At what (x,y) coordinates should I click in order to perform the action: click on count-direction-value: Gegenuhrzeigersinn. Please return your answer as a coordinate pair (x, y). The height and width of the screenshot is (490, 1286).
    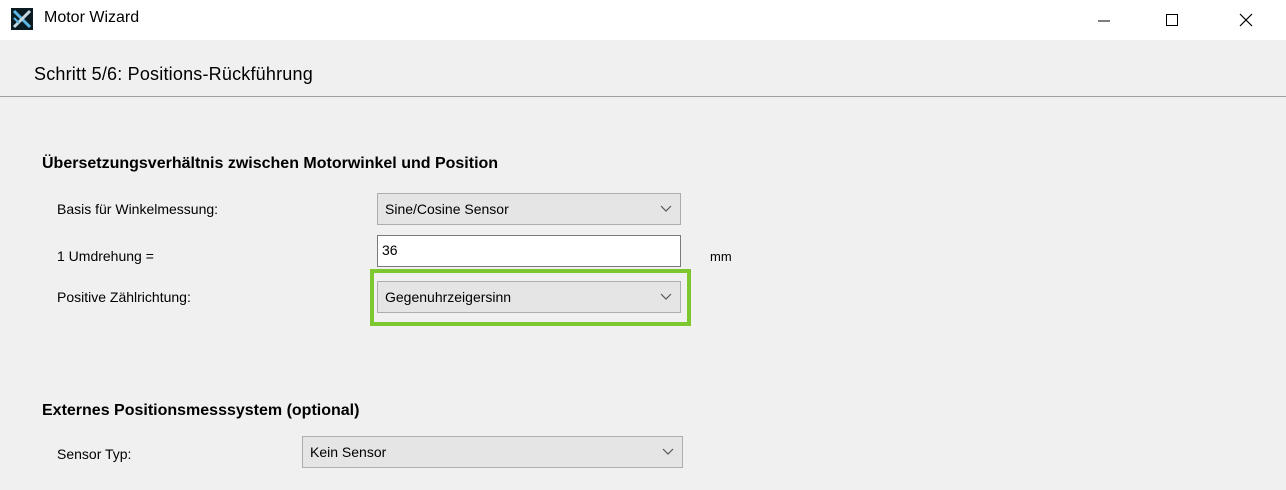
    Looking at the image, I should click on (448, 297).